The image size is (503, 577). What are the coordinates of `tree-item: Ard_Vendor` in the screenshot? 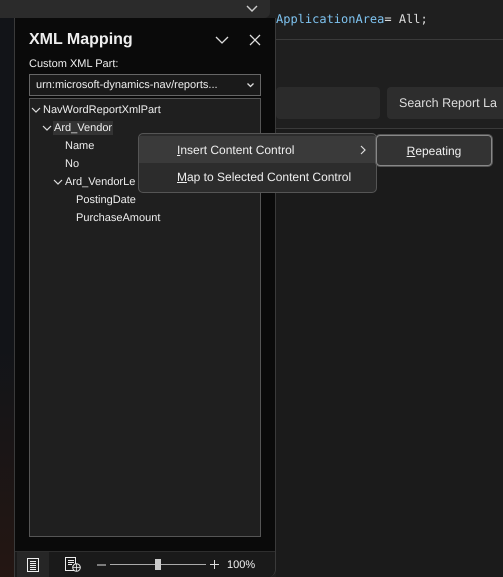 It's located at (83, 128).